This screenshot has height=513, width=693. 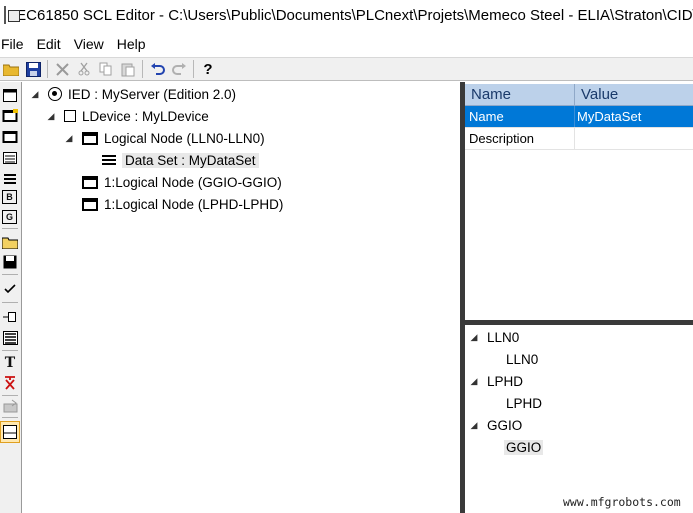 What do you see at coordinates (208, 69) in the screenshot?
I see `help-icon: ?` at bounding box center [208, 69].